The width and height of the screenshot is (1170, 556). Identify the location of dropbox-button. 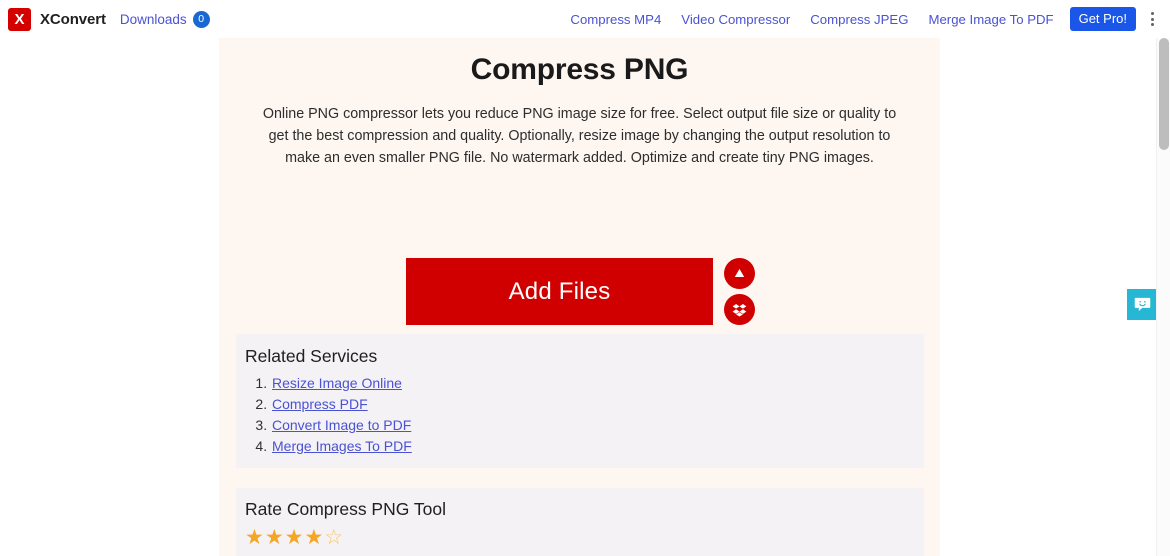
(739, 309).